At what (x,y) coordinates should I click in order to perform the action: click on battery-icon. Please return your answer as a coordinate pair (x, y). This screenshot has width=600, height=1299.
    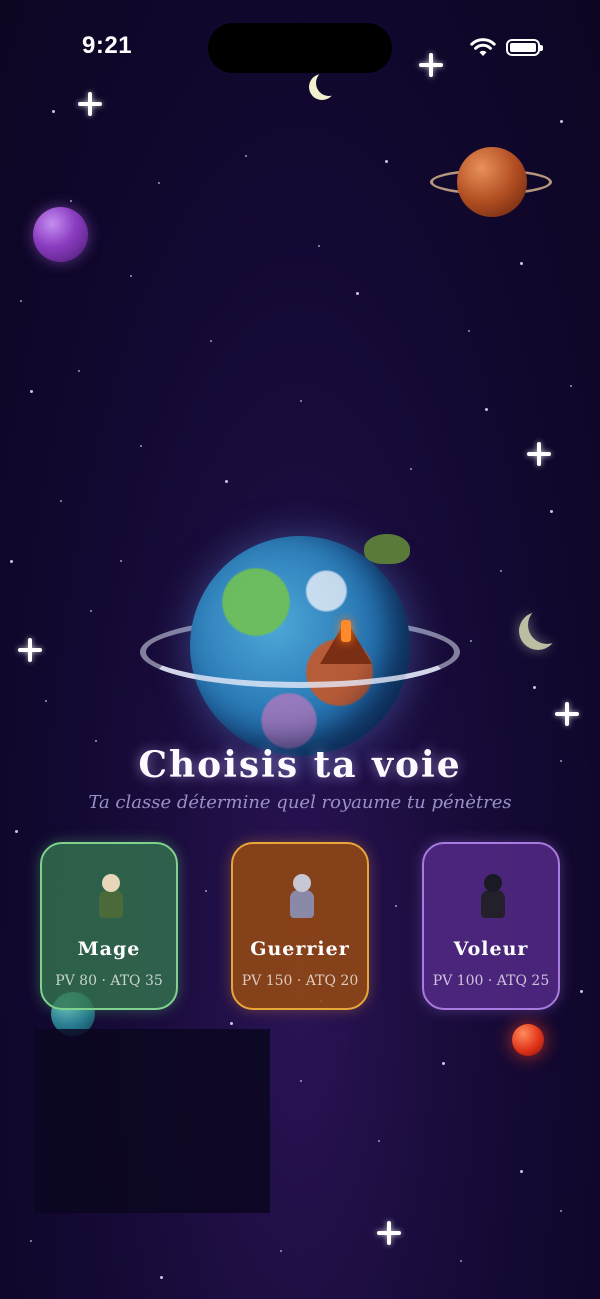
    Looking at the image, I should click on (524, 47).